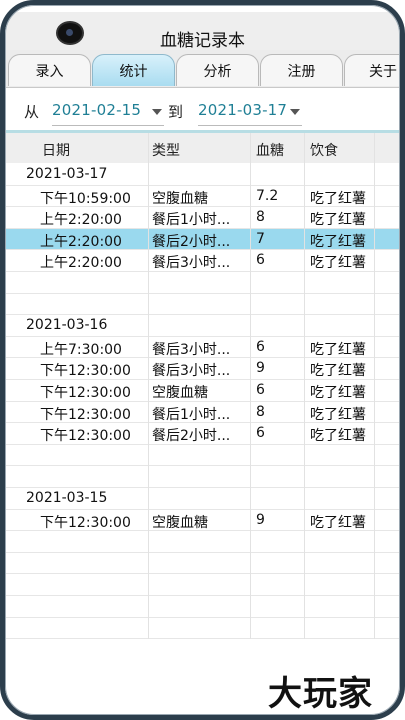  I want to click on entry-glucose: 7, so click(260, 238).